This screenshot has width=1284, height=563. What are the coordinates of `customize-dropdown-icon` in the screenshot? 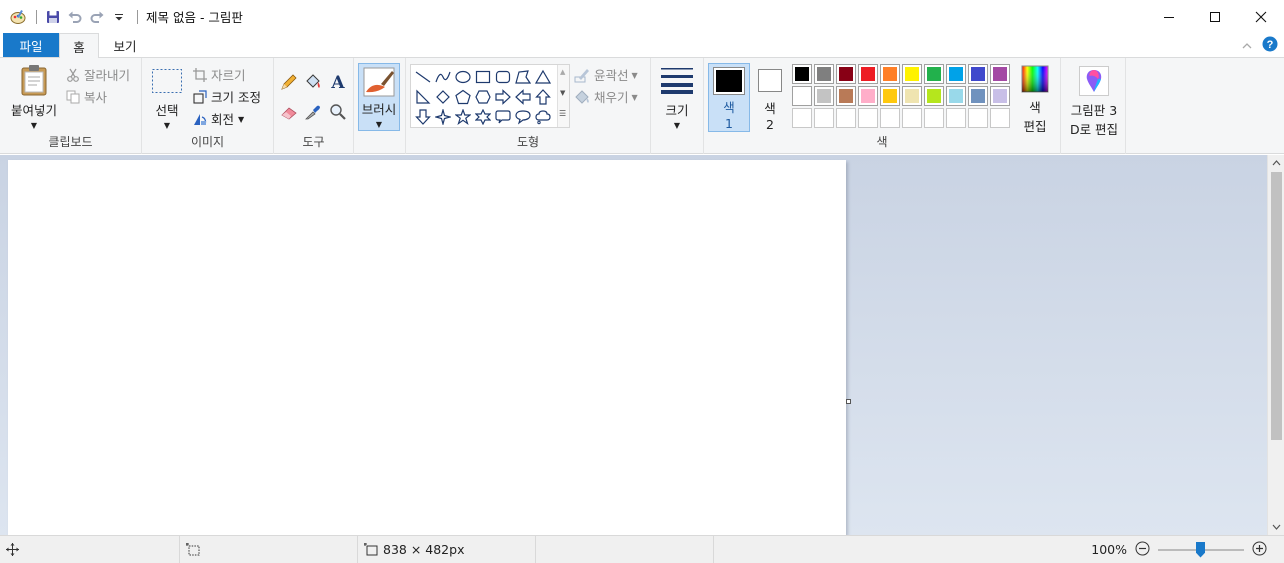 It's located at (119, 17).